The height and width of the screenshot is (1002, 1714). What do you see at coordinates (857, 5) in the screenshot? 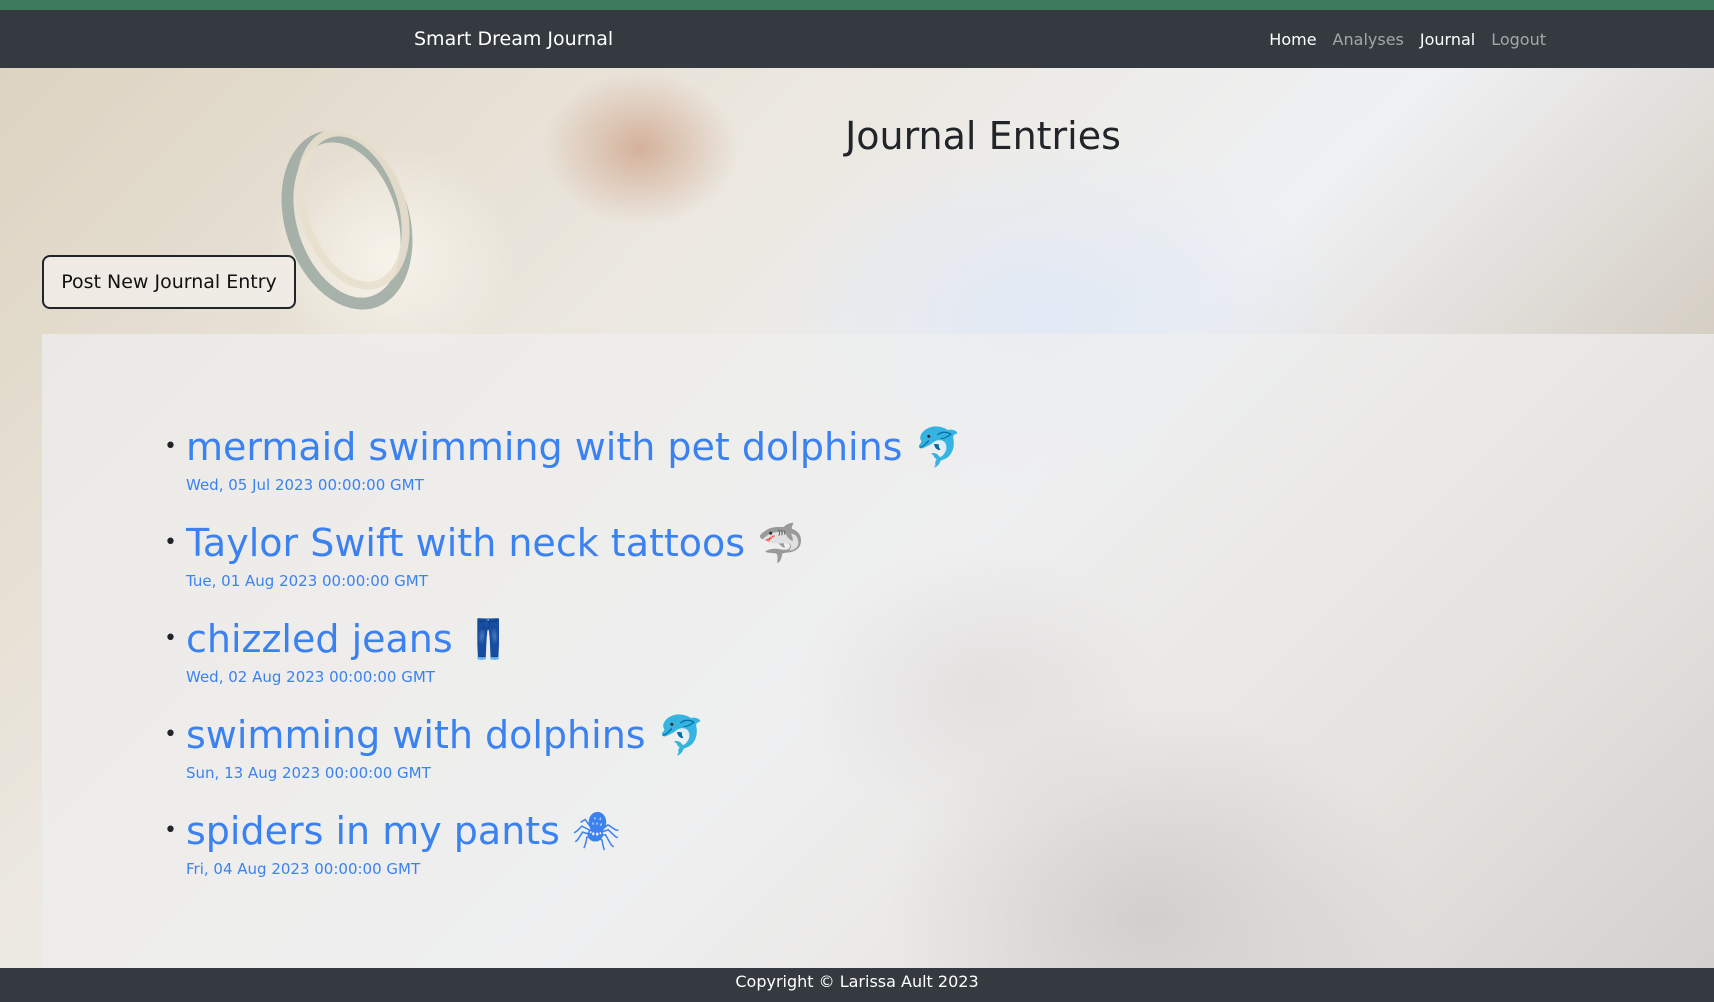
I see `top-accent-bar` at bounding box center [857, 5].